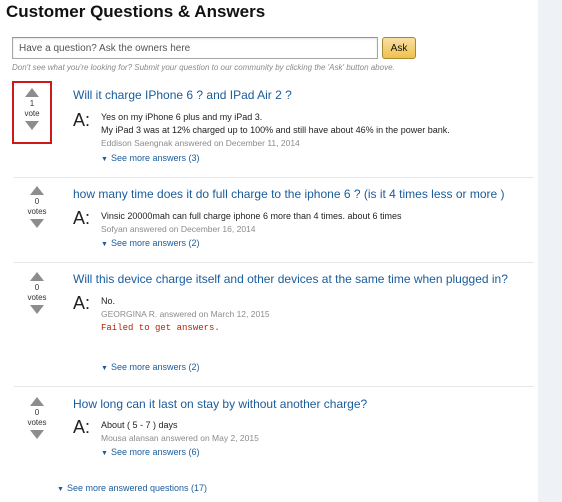  What do you see at coordinates (399, 48) in the screenshot?
I see `ask-button: Ask` at bounding box center [399, 48].